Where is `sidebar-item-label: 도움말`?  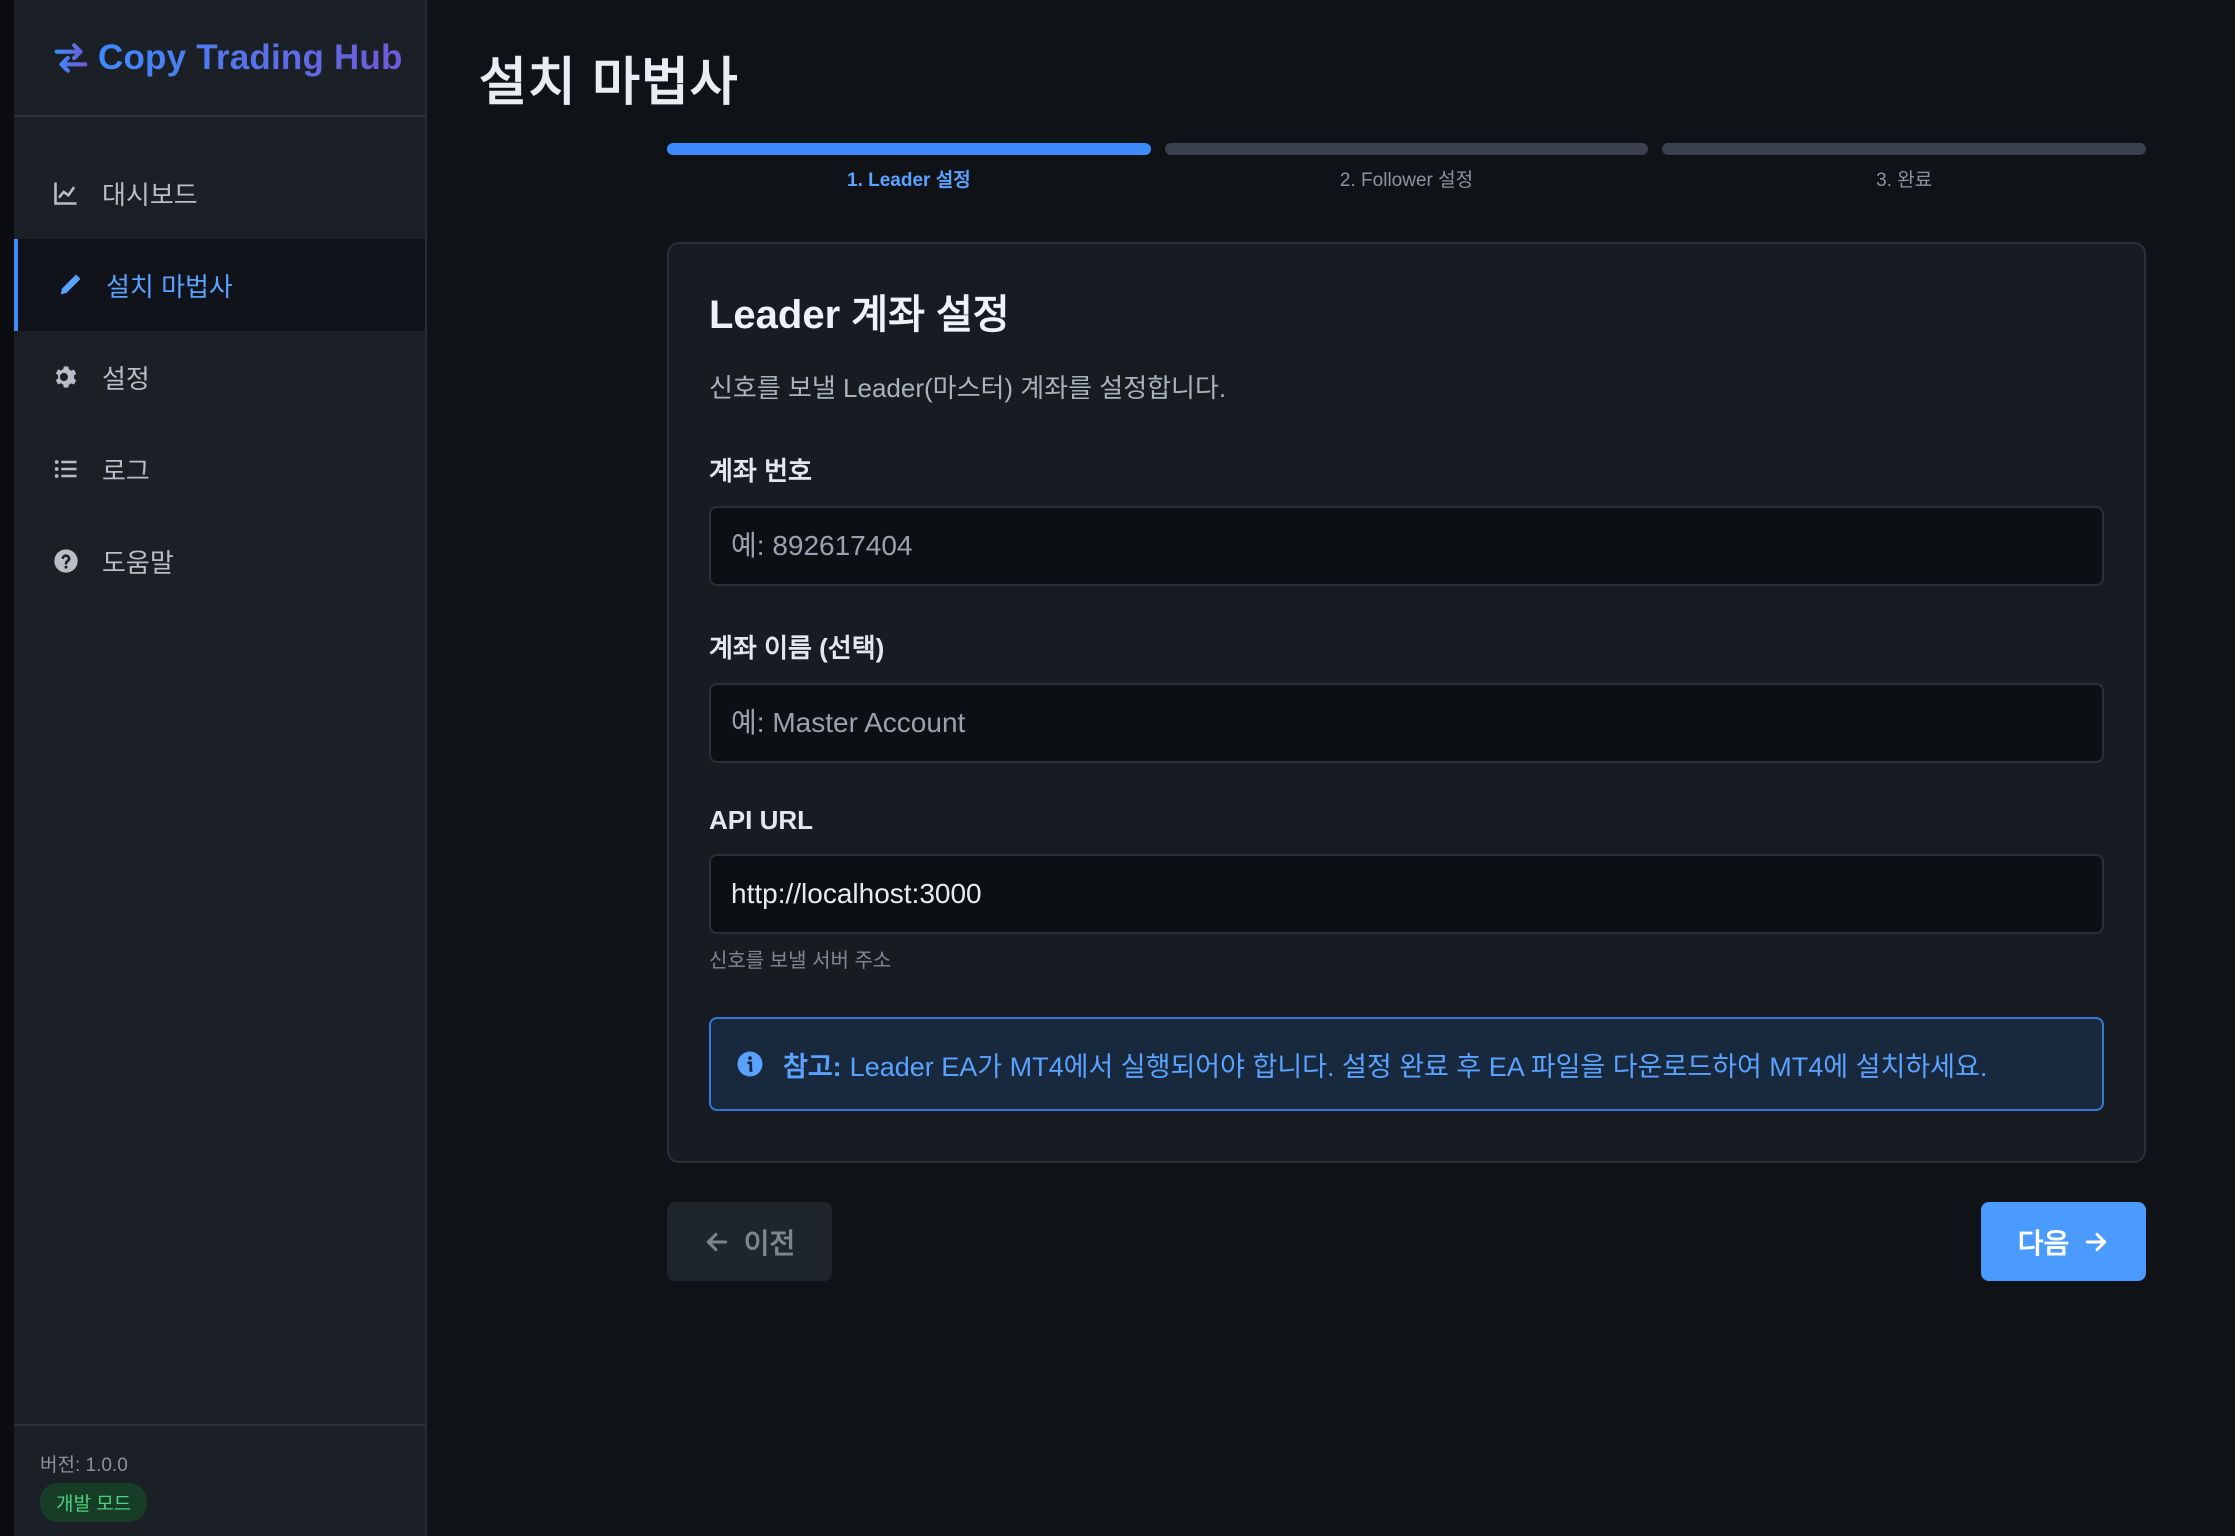 sidebar-item-label: 도움말 is located at coordinates (138, 562).